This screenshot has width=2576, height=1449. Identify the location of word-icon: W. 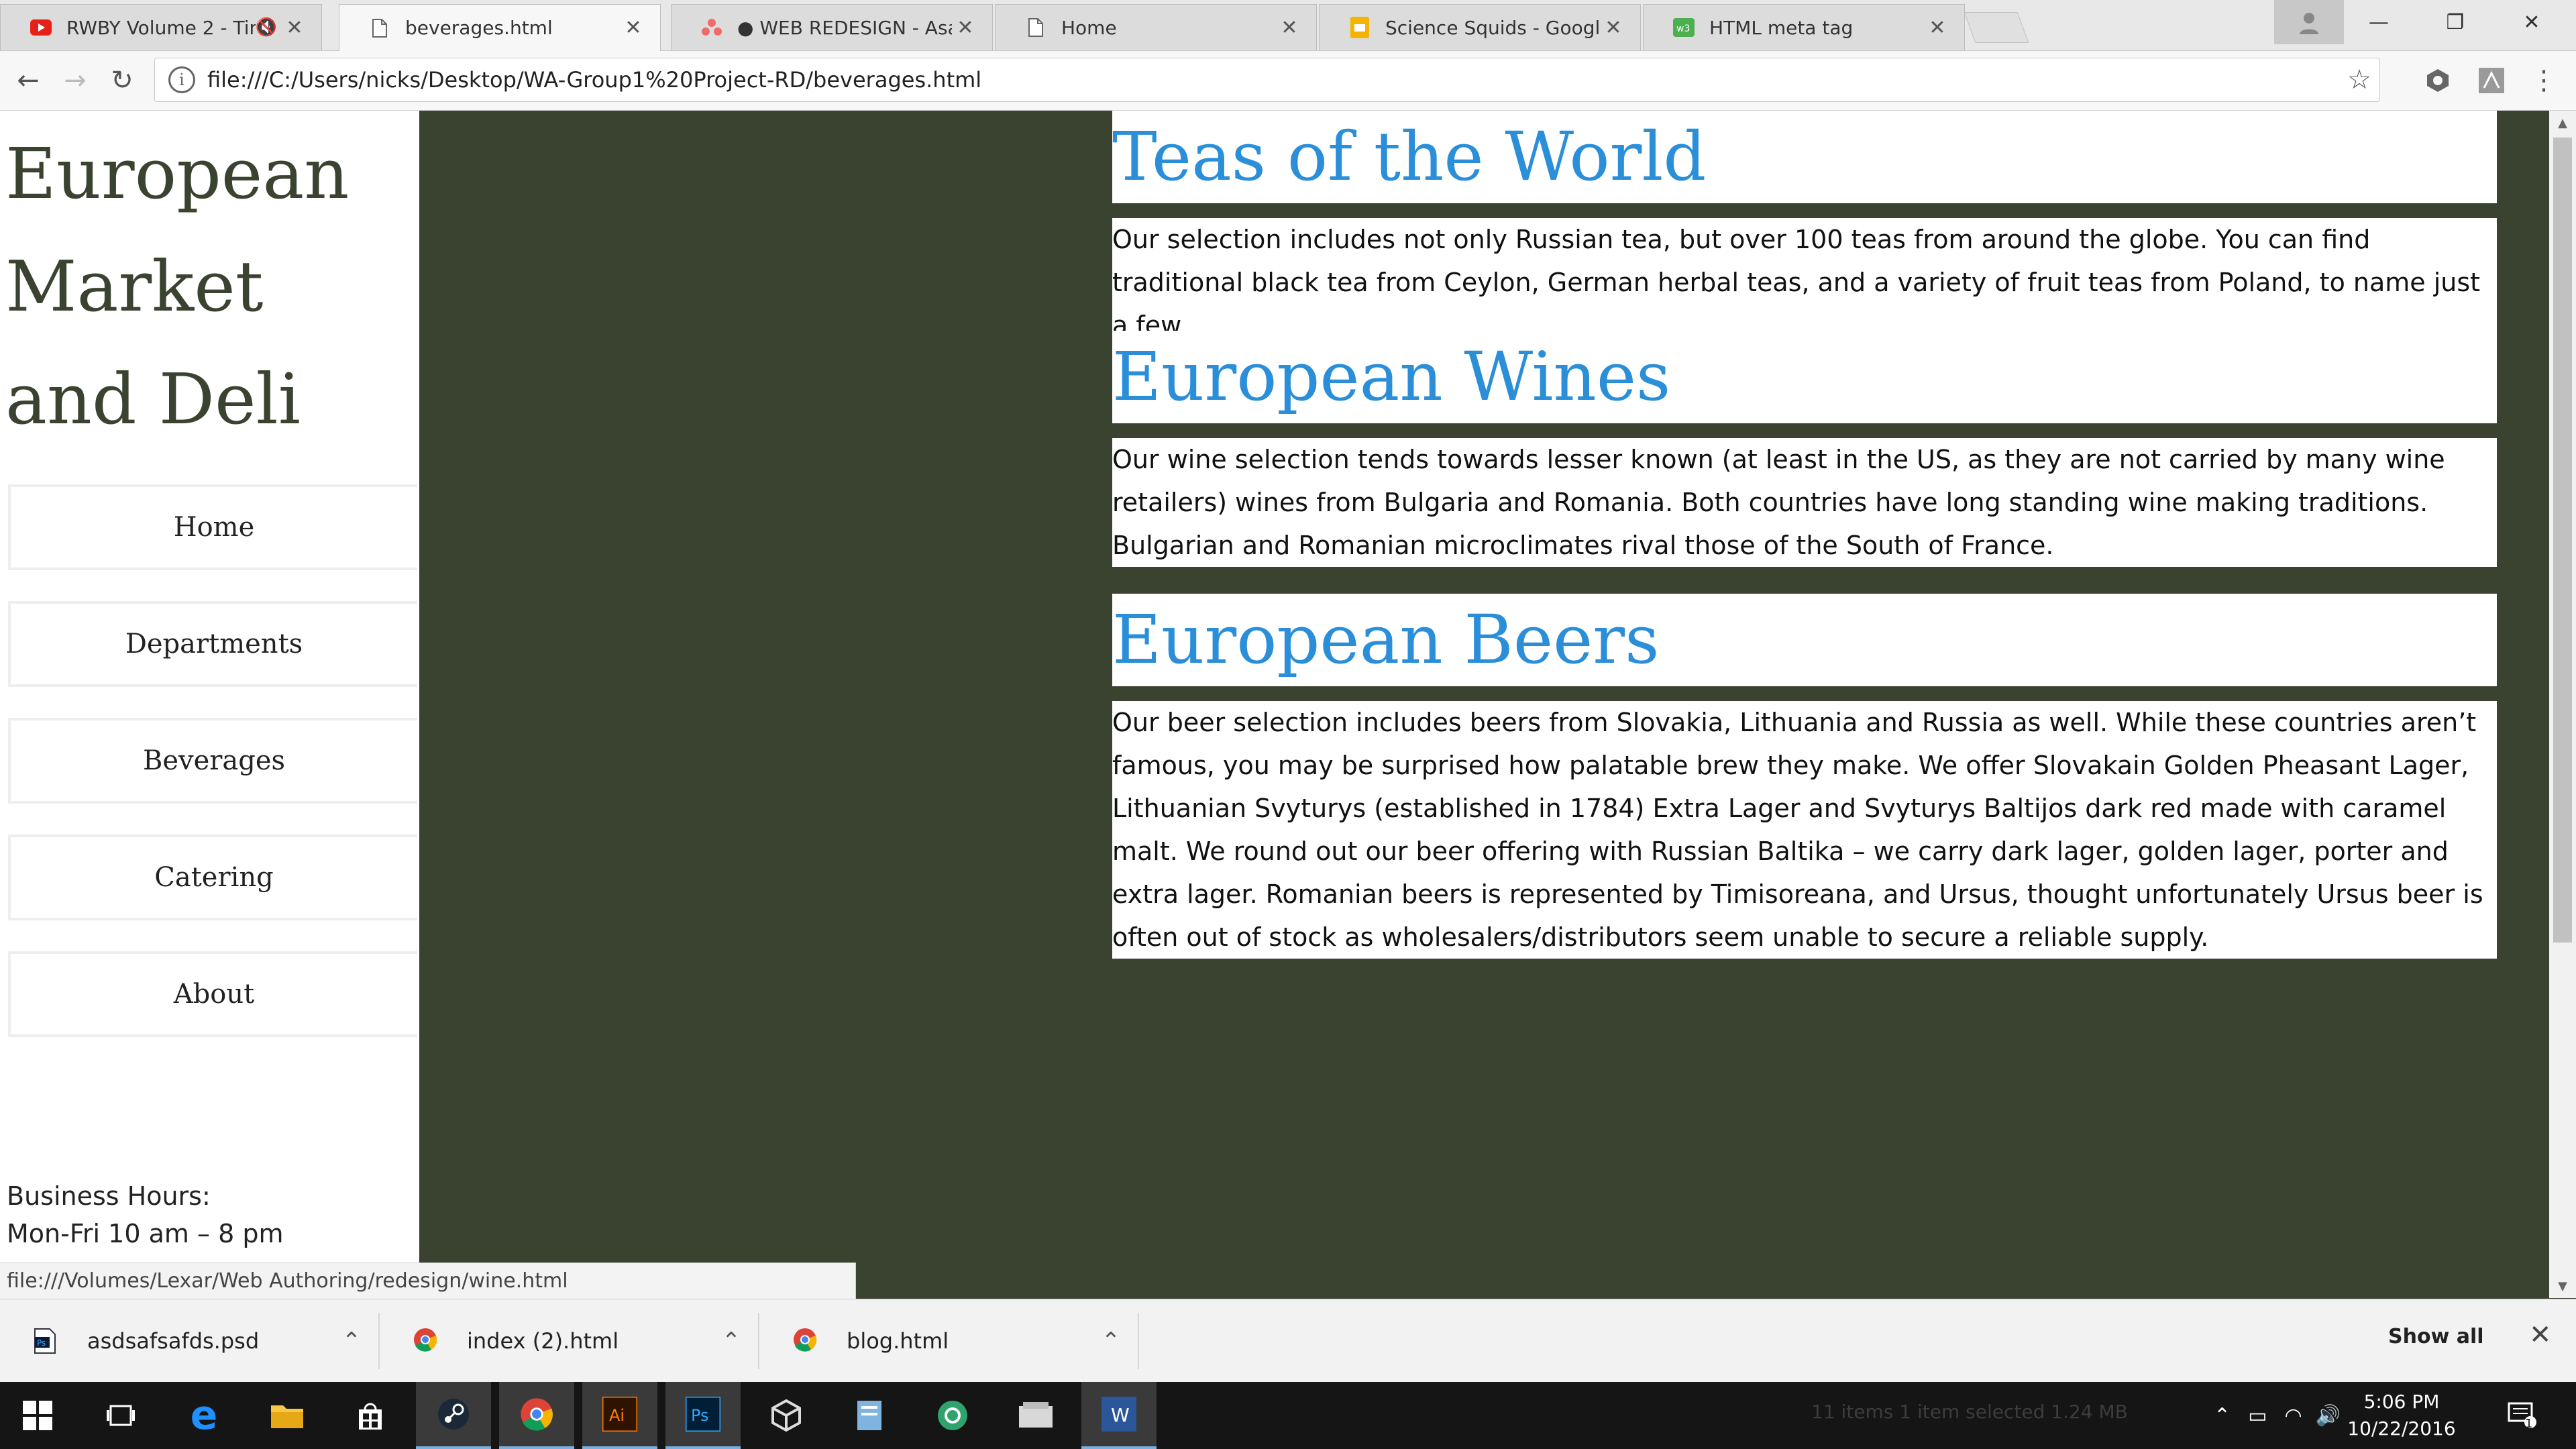
(1119, 1415).